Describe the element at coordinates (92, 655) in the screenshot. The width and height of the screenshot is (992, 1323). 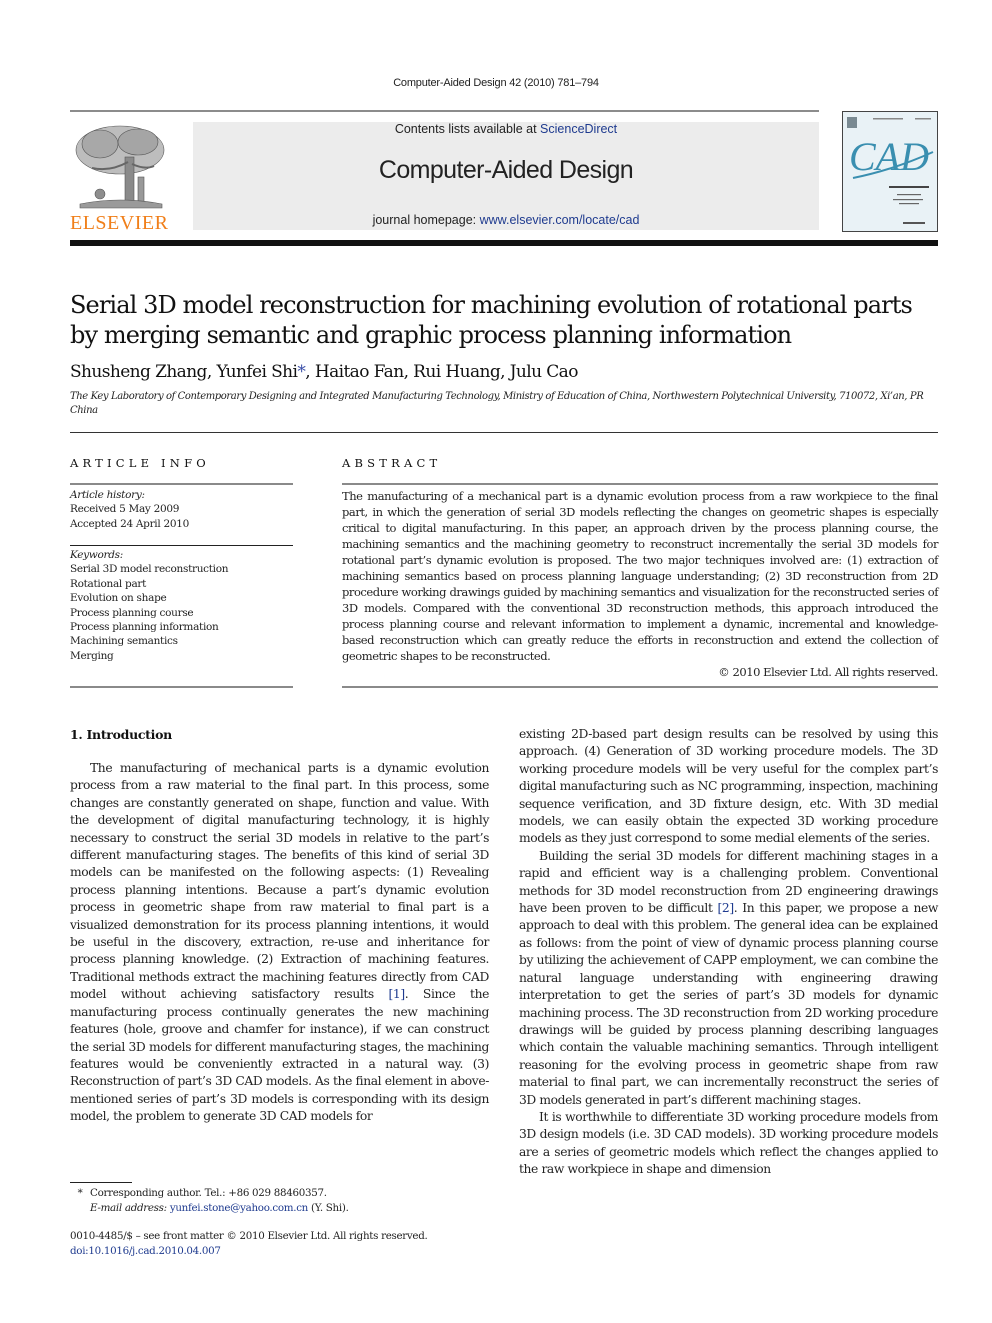
I see `keyword-item: Merging` at that location.